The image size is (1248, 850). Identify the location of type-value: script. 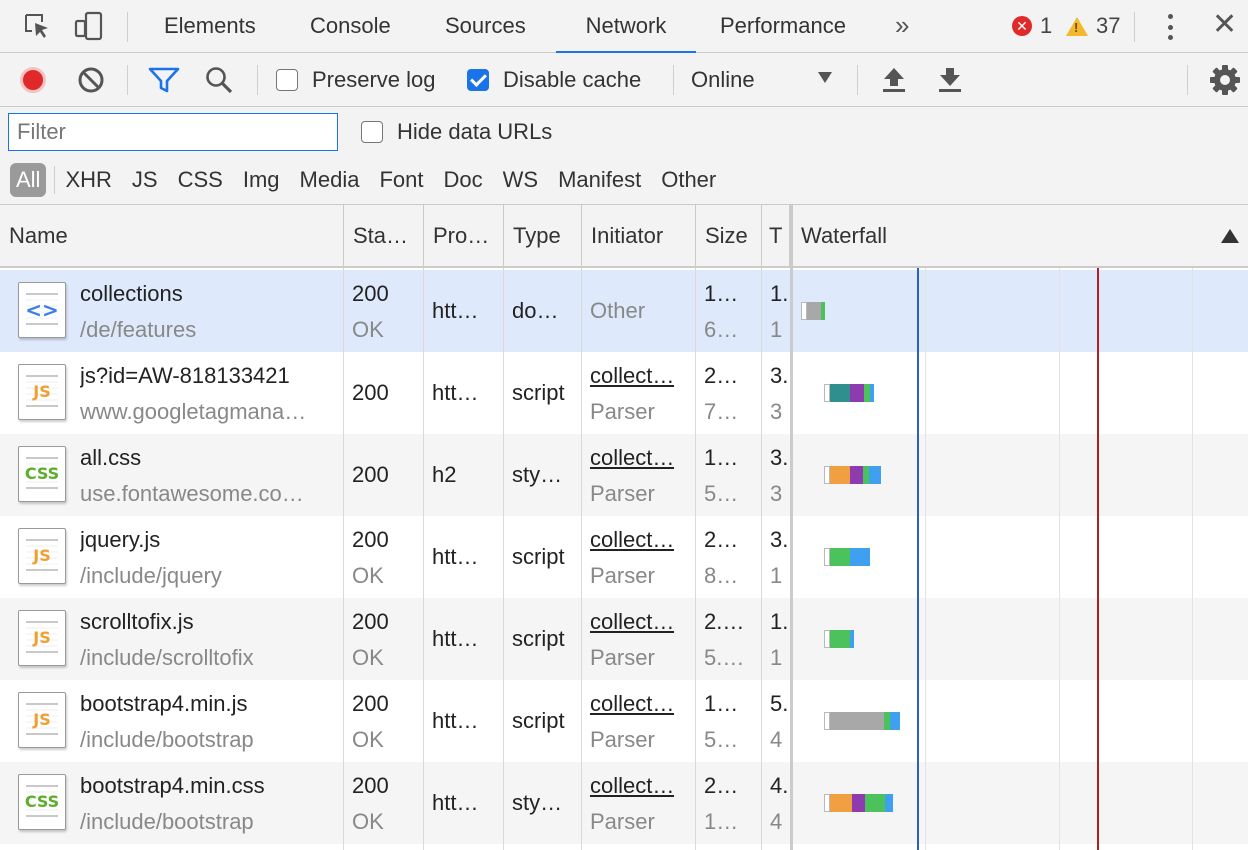
(538, 392).